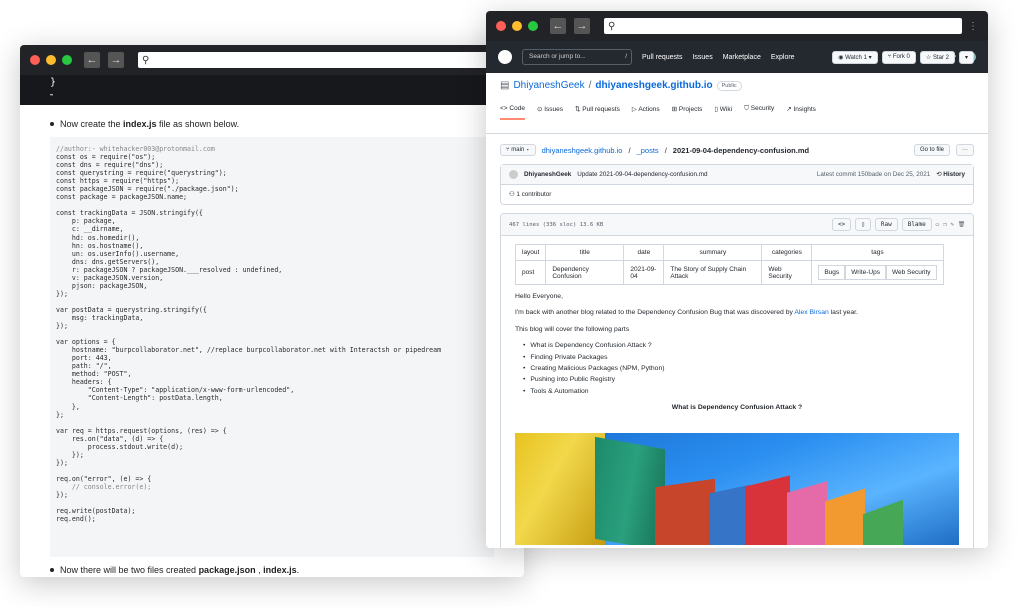 The width and height of the screenshot is (1024, 607). I want to click on code-line: p: package,, so click(86, 221).